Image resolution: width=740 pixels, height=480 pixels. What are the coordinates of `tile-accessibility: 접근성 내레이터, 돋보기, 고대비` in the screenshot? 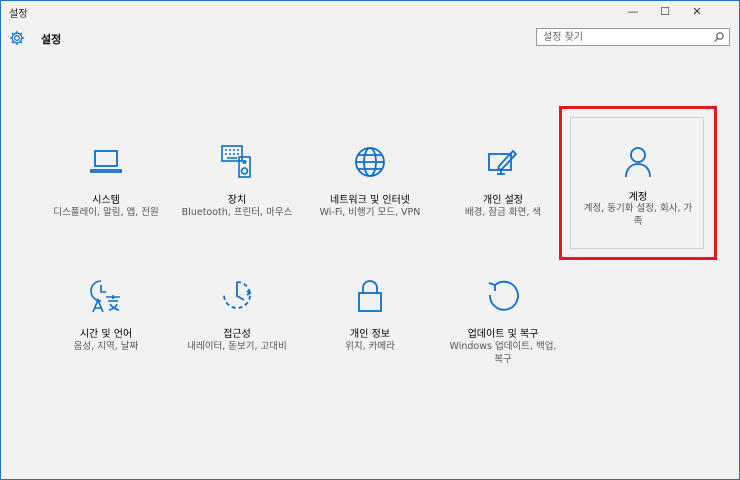 It's located at (237, 321).